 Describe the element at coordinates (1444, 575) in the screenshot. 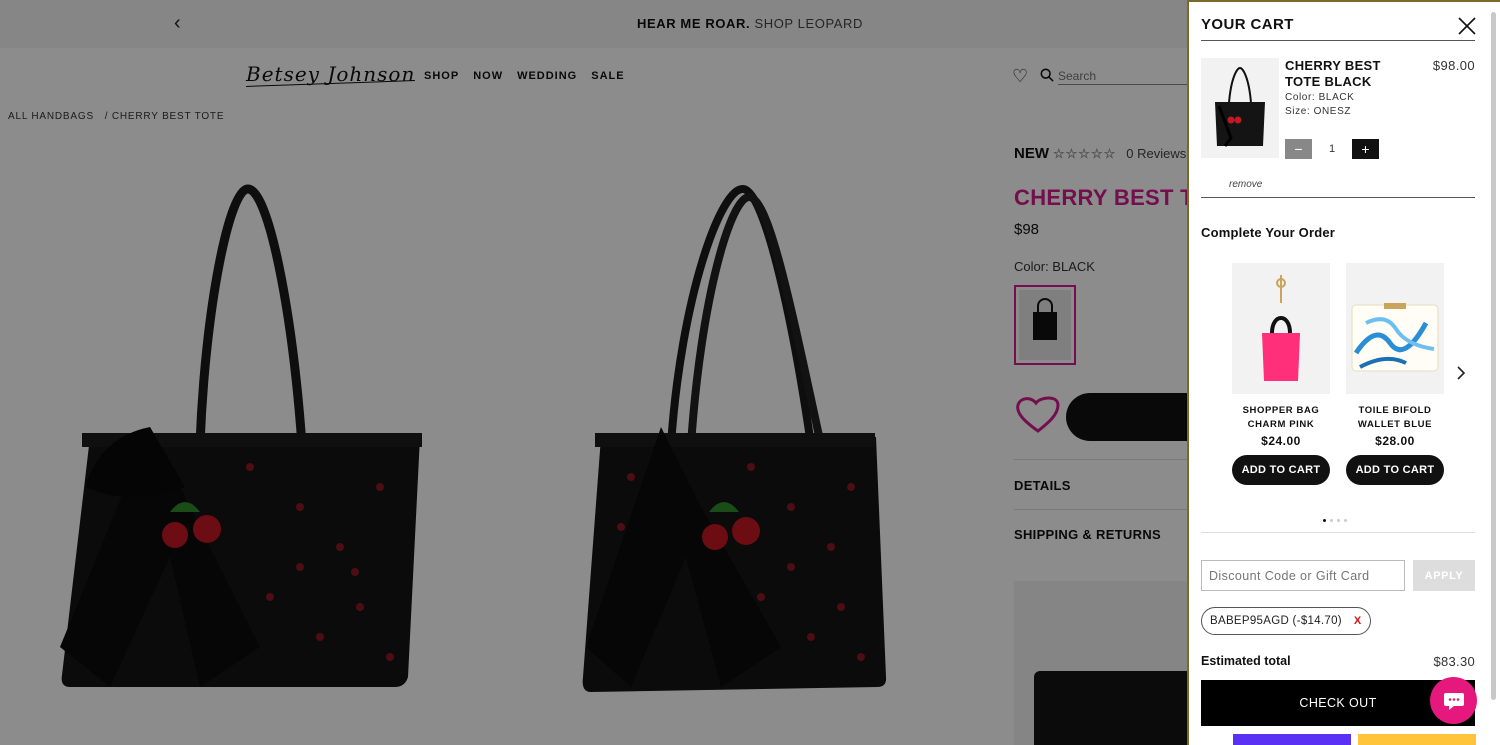

I see `apply-discount-button: APPLY` at that location.